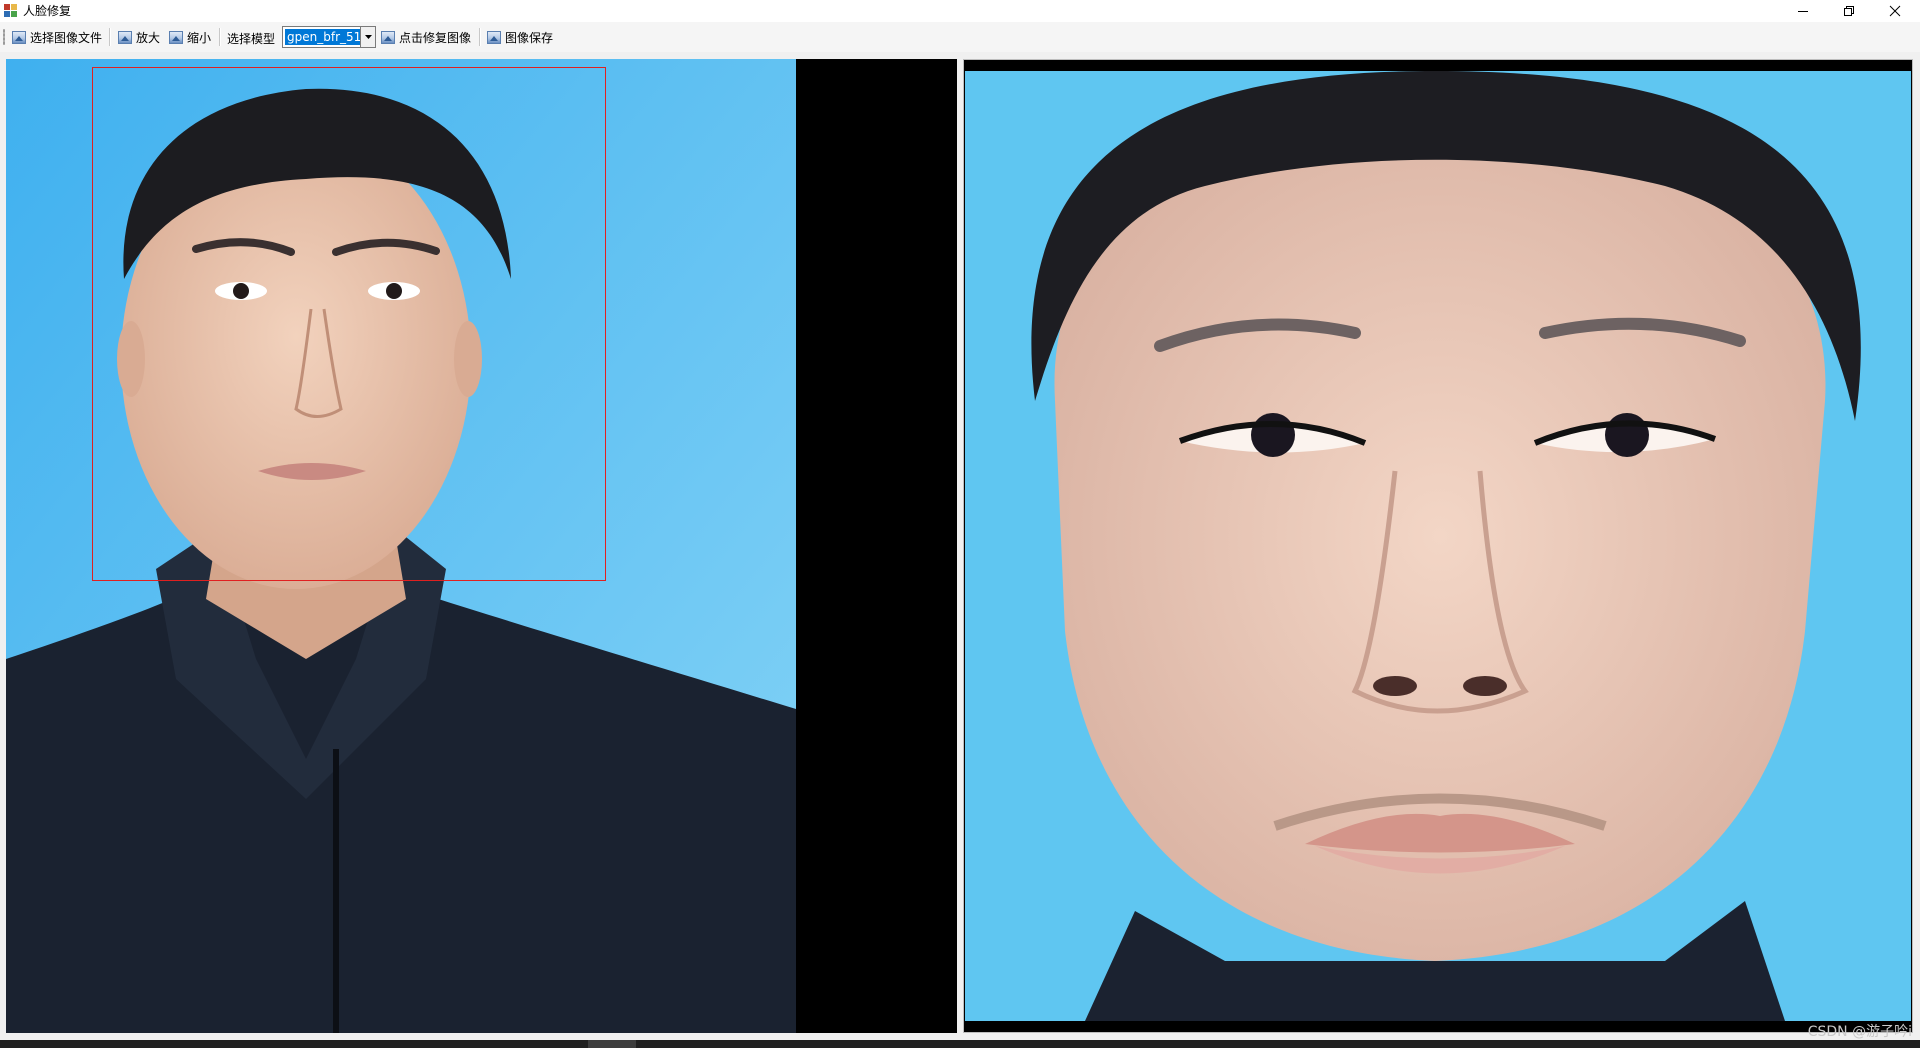  I want to click on zoom-in-button: 放大, so click(139, 37).